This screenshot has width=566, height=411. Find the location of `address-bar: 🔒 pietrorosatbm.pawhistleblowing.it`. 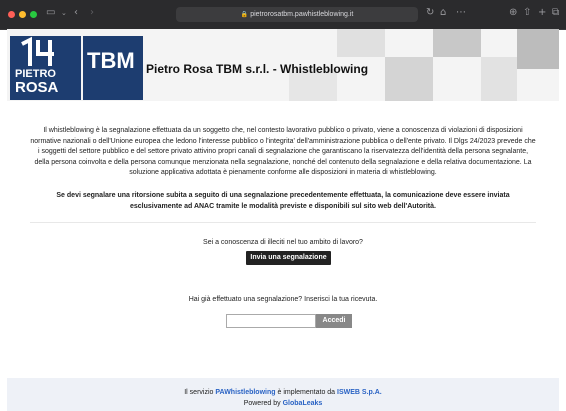

address-bar: 🔒 pietrorosatbm.pawhistleblowing.it is located at coordinates (297, 14).